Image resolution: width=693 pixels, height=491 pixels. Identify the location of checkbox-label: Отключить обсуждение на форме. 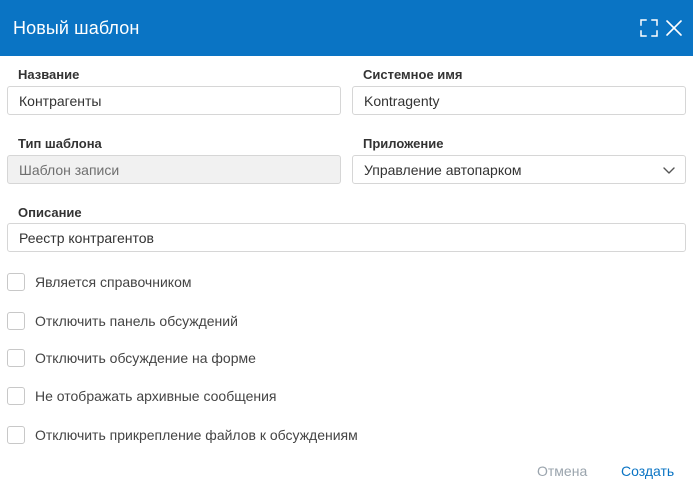
(145, 358).